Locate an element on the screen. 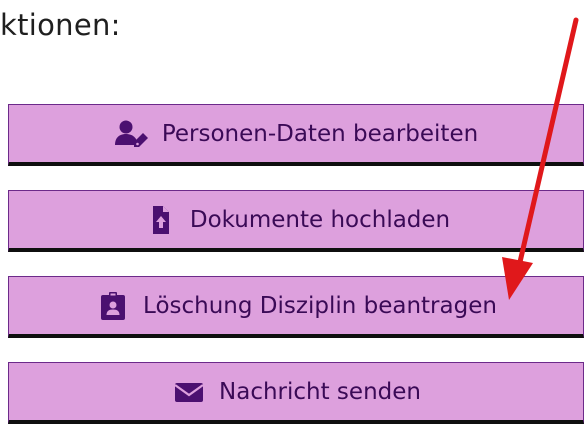 The height and width of the screenshot is (427, 588). section-heading: ktionen: is located at coordinates (60, 25).